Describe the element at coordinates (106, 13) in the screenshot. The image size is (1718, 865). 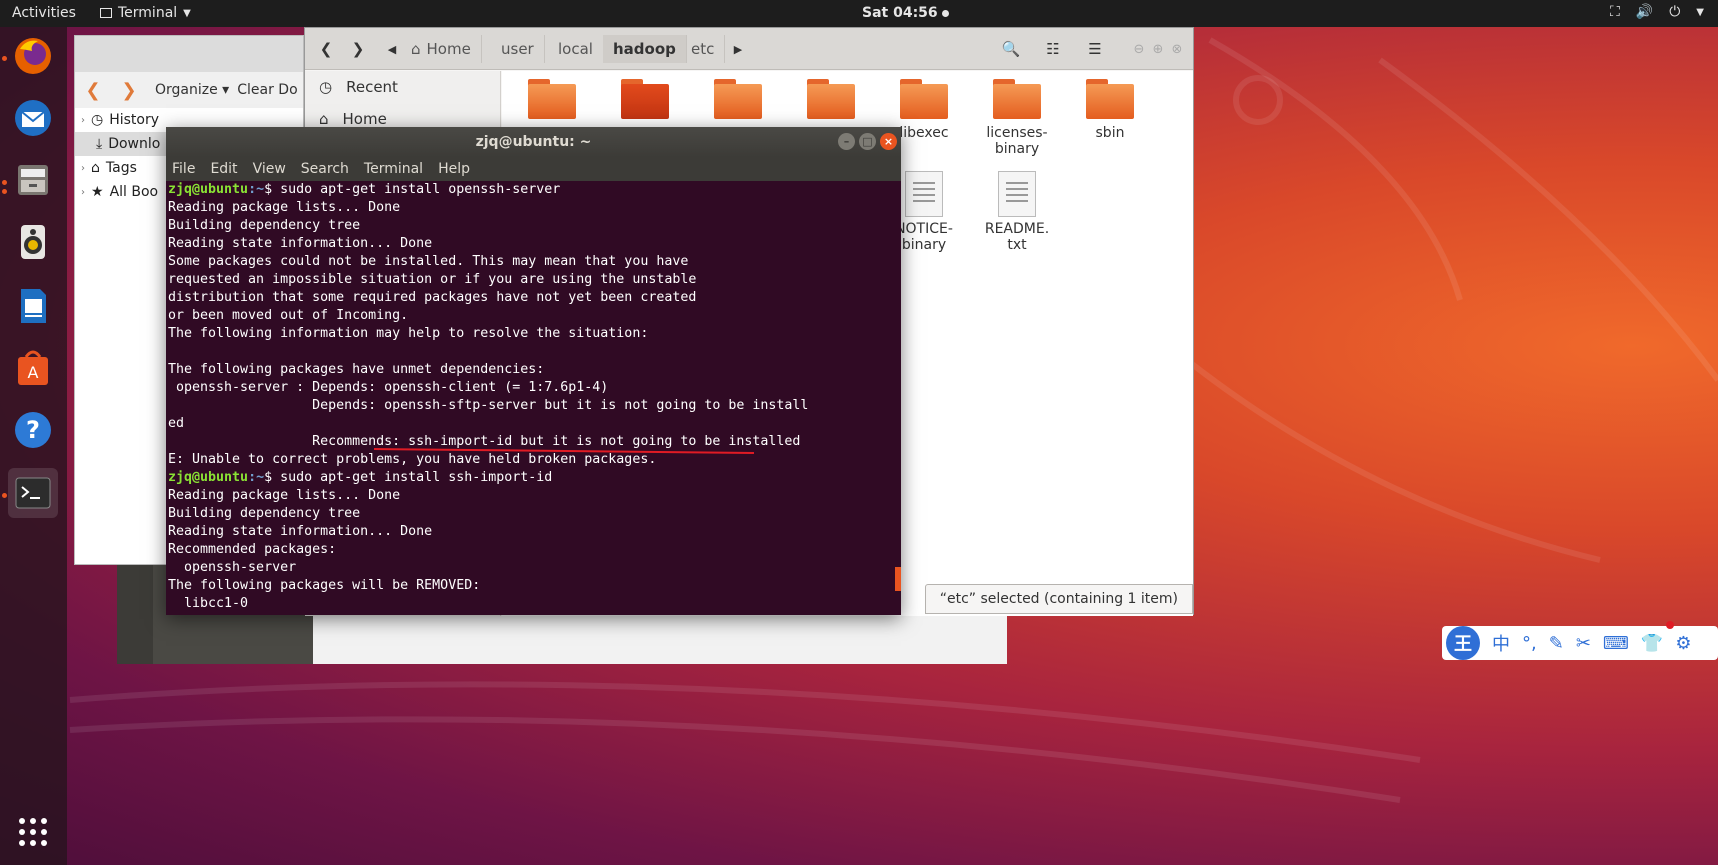
I see `terminal-small-icon` at that location.